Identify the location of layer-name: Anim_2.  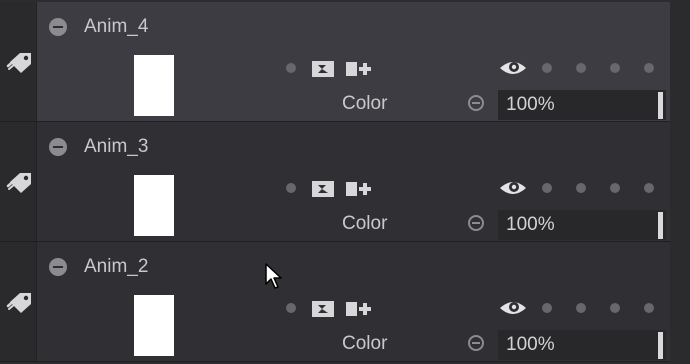
(116, 267).